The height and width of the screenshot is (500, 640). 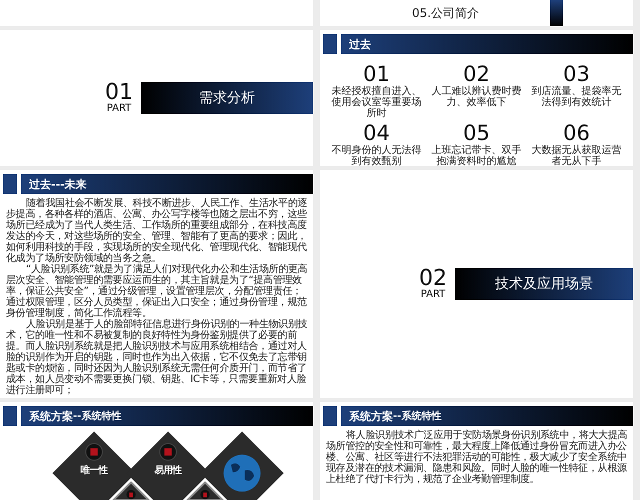 I want to click on paragraph: 随着我国社会不断发展、科技不断进步、人民工作、生活水平的逐步提高，各种各样的酒店、公寓、办公写字楼等也随之层出不穷，这些场所已经成为了当代人类生活、工作场所的重要组成部分，在科技高度发达的今天，对这些场所的安全、管理、智能有了更高的要求；因此，如何利用科技的手段，实现场所的安全现代化、管理现代化、智能现代化成为了场所安防领域的当务之急。, so click(x=157, y=231).